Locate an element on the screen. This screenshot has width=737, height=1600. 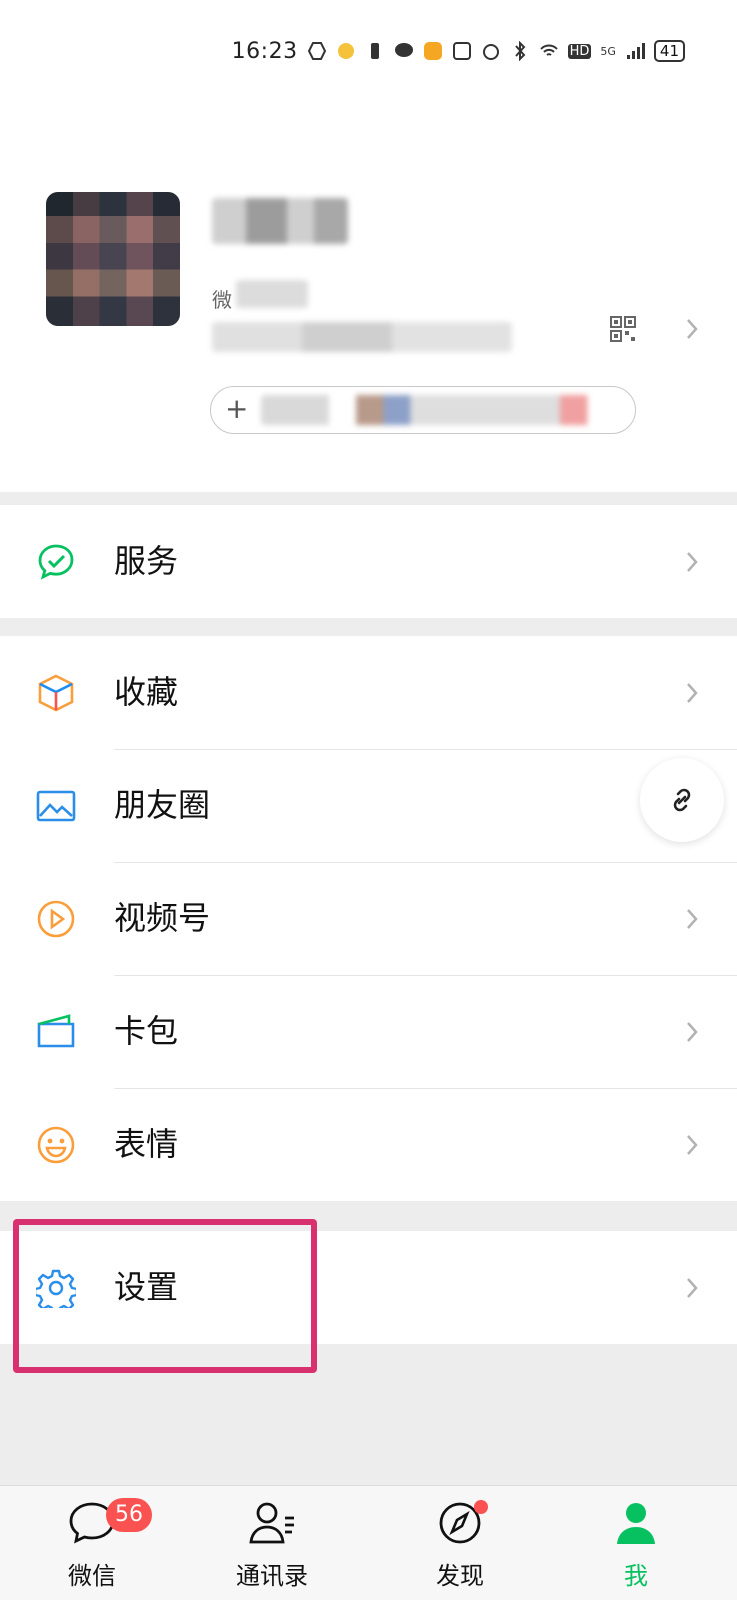
section-service: 服务 is located at coordinates (368, 561).